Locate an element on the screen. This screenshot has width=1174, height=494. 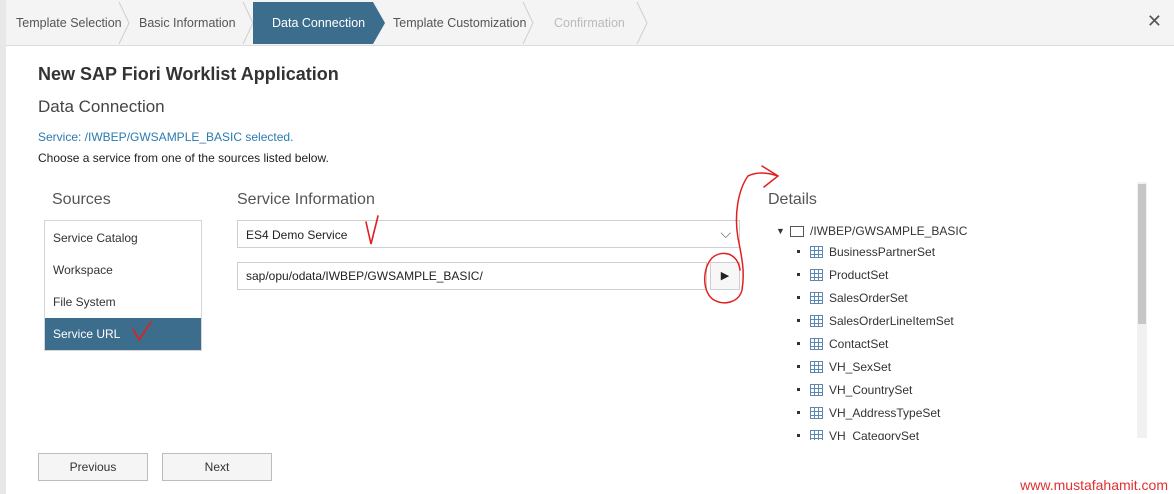
entity-item: VH_CategorySet is located at coordinates (871, 432).